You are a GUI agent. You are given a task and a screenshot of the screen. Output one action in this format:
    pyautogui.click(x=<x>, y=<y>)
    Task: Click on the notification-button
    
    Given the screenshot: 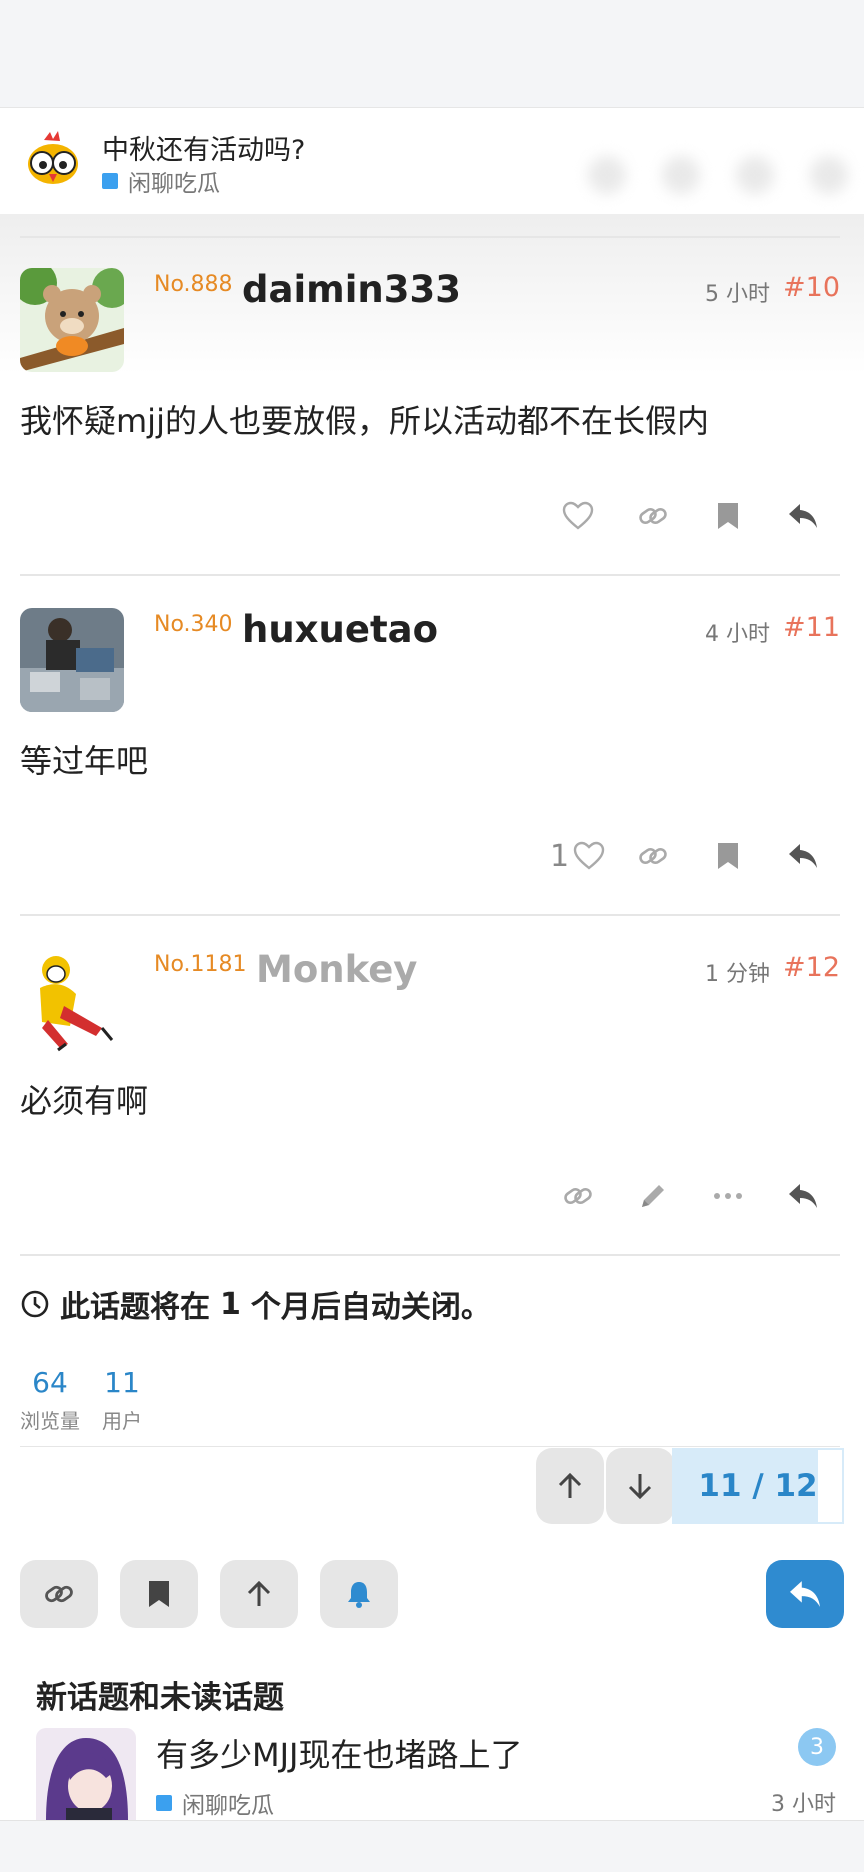 What is the action you would take?
    pyautogui.click(x=359, y=1594)
    